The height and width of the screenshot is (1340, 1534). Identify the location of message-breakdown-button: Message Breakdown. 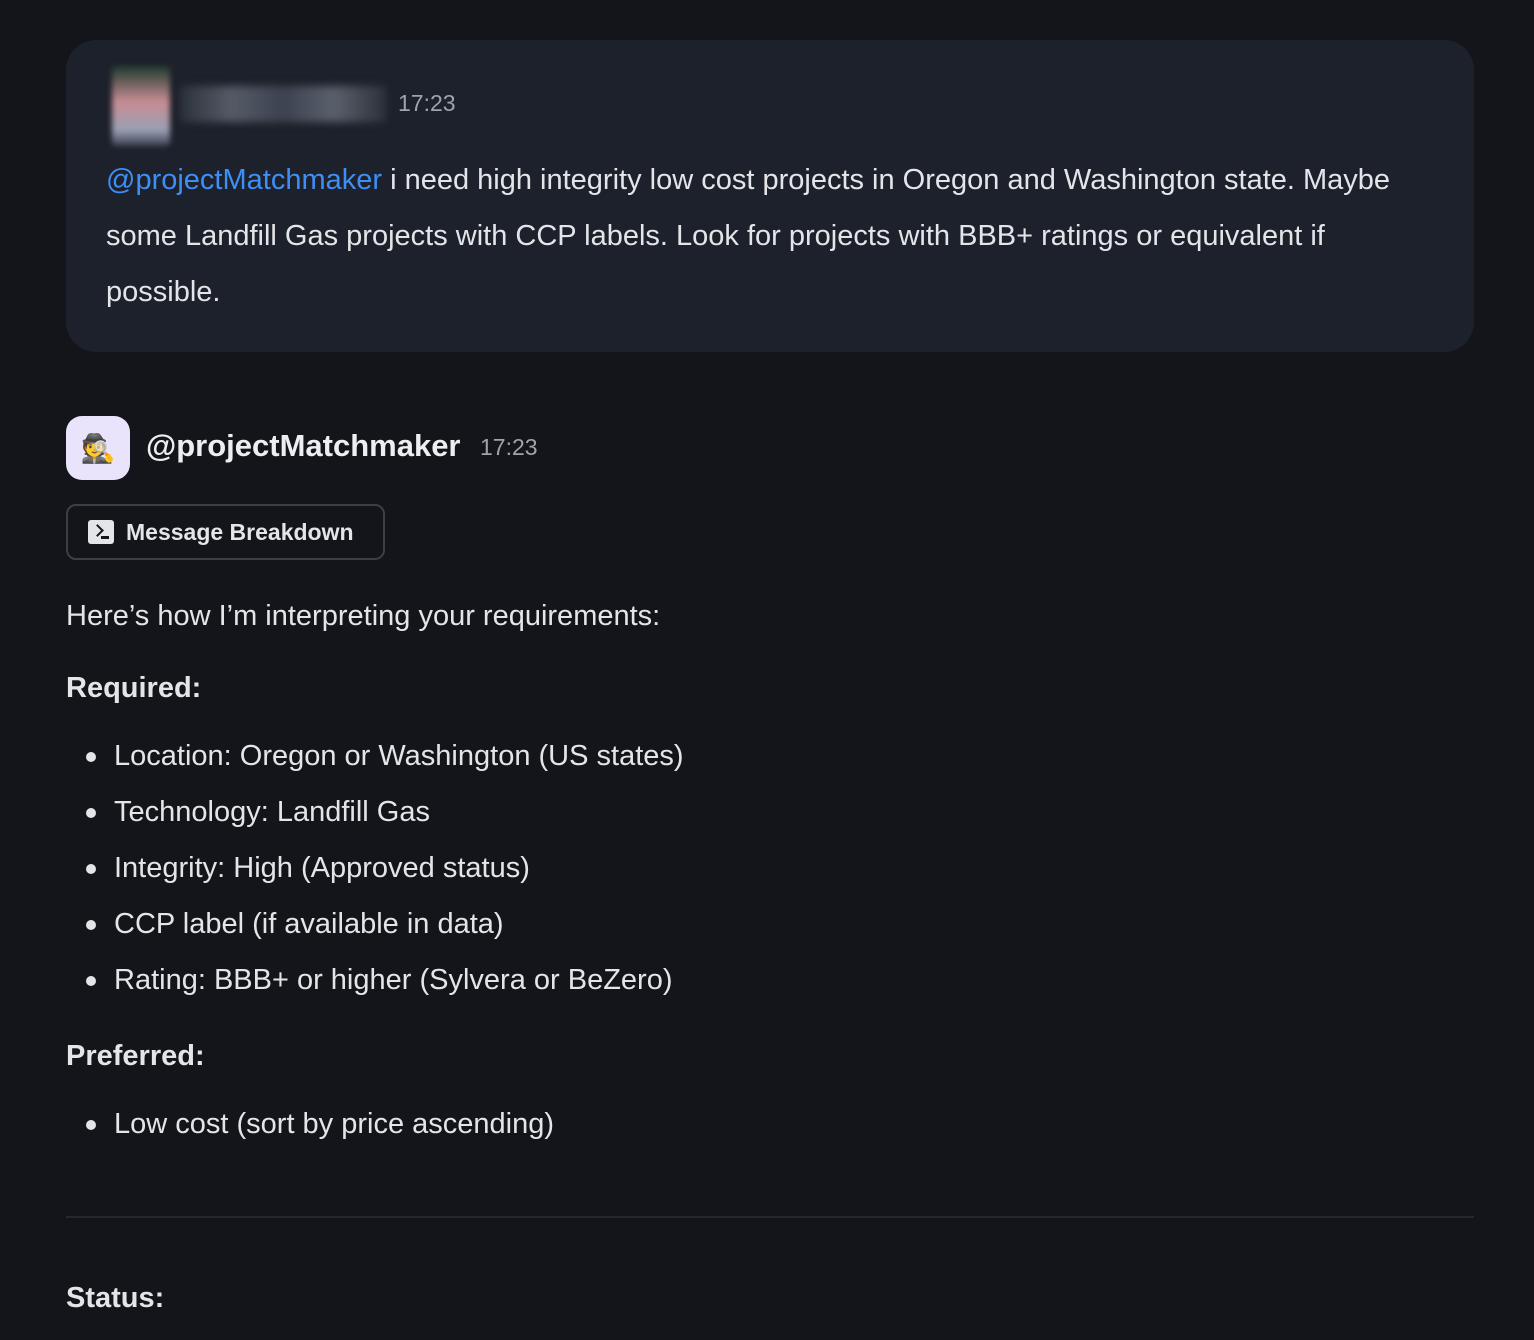
(225, 532).